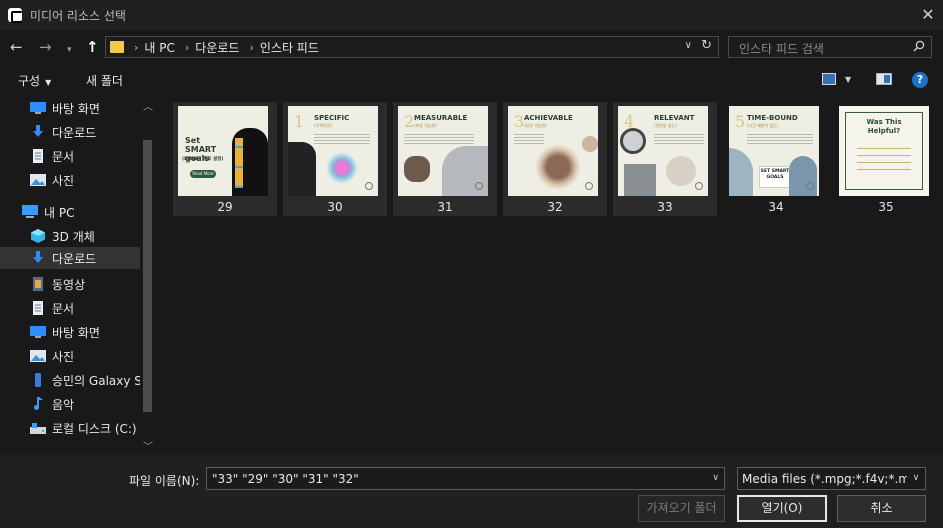  I want to click on recent-locations-chevron-icon: ▾, so click(69, 50).